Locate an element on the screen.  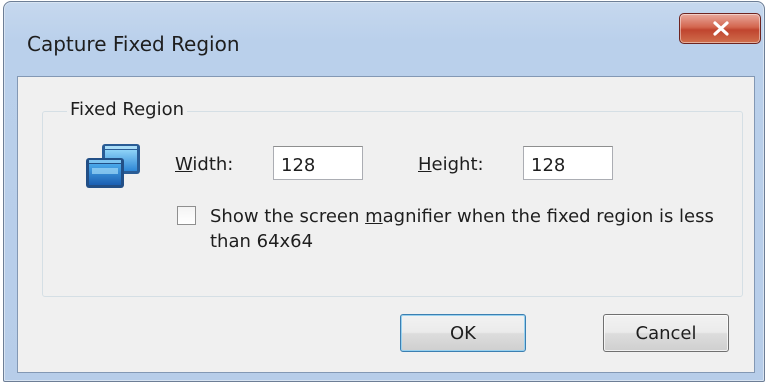
height-label: Height: is located at coordinates (451, 164).